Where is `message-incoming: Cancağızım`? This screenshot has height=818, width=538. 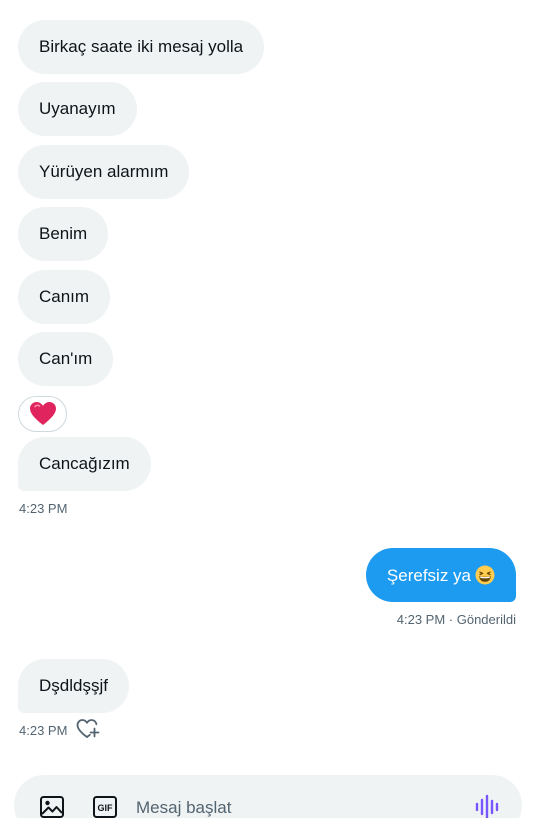 message-incoming: Cancağızım is located at coordinates (84, 464).